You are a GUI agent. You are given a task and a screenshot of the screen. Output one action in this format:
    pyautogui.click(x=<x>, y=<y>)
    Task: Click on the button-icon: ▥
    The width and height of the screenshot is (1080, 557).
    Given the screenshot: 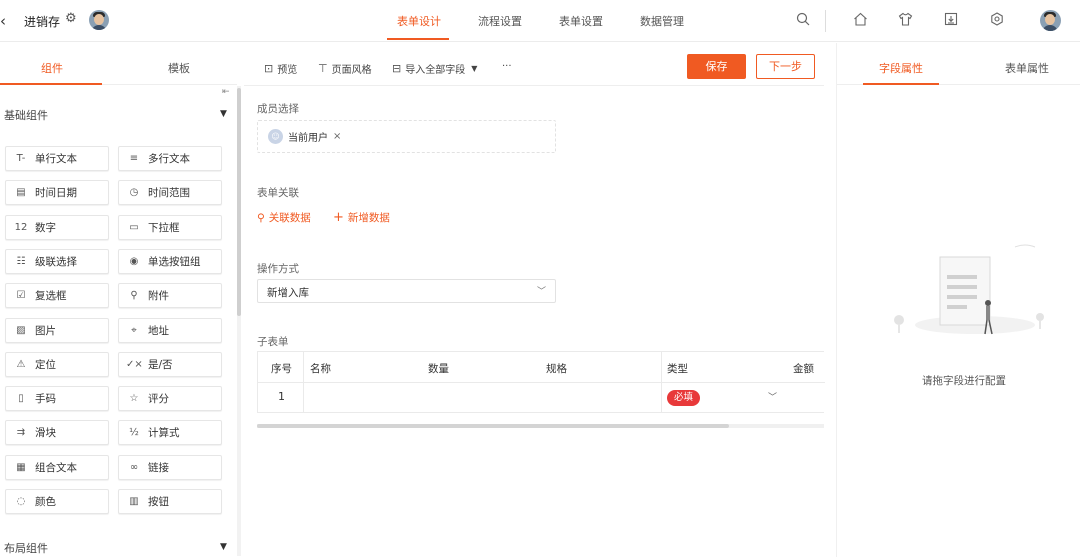 What is the action you would take?
    pyautogui.click(x=134, y=501)
    